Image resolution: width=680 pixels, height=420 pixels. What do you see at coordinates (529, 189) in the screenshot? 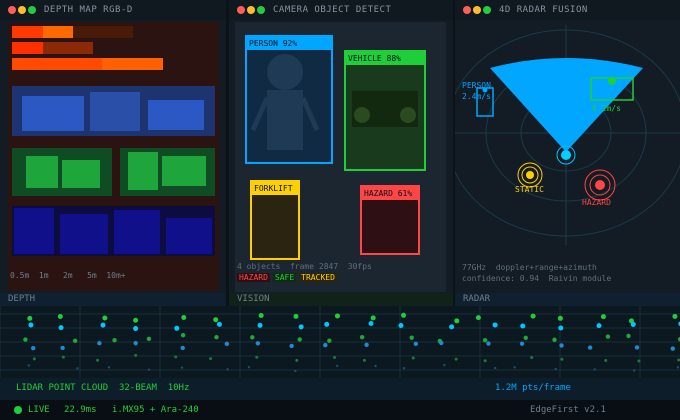
I see `radar-static-label: STATIC` at bounding box center [529, 189].